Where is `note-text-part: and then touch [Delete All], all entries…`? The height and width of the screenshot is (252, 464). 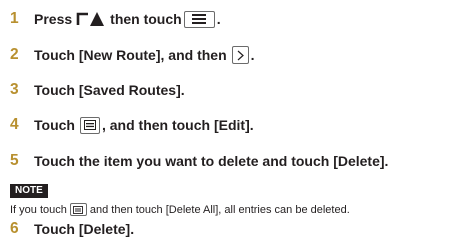
note-text-part: and then touch [Delete All], all entries… is located at coordinates (219, 209).